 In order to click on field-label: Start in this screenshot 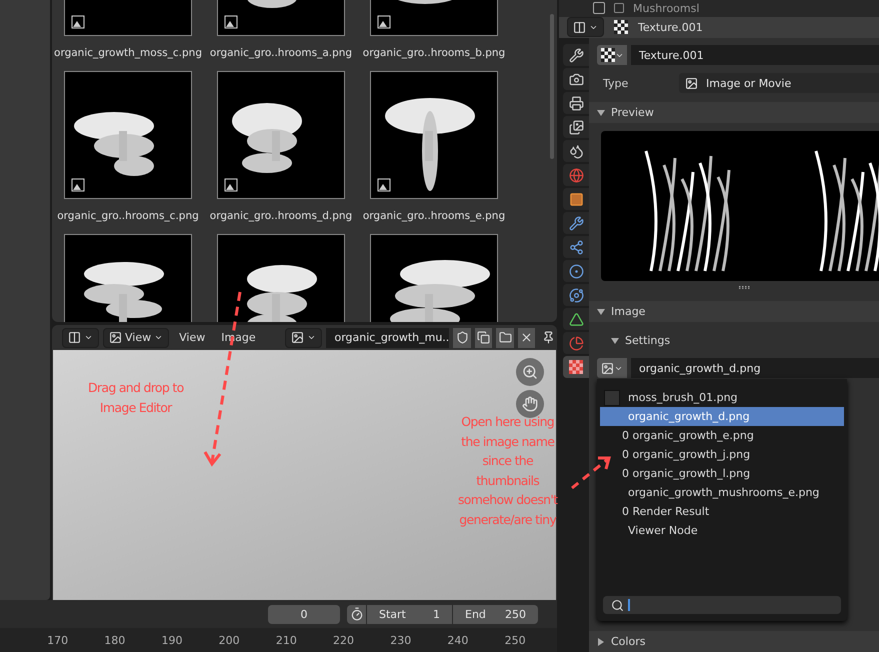, I will do `click(392, 614)`.